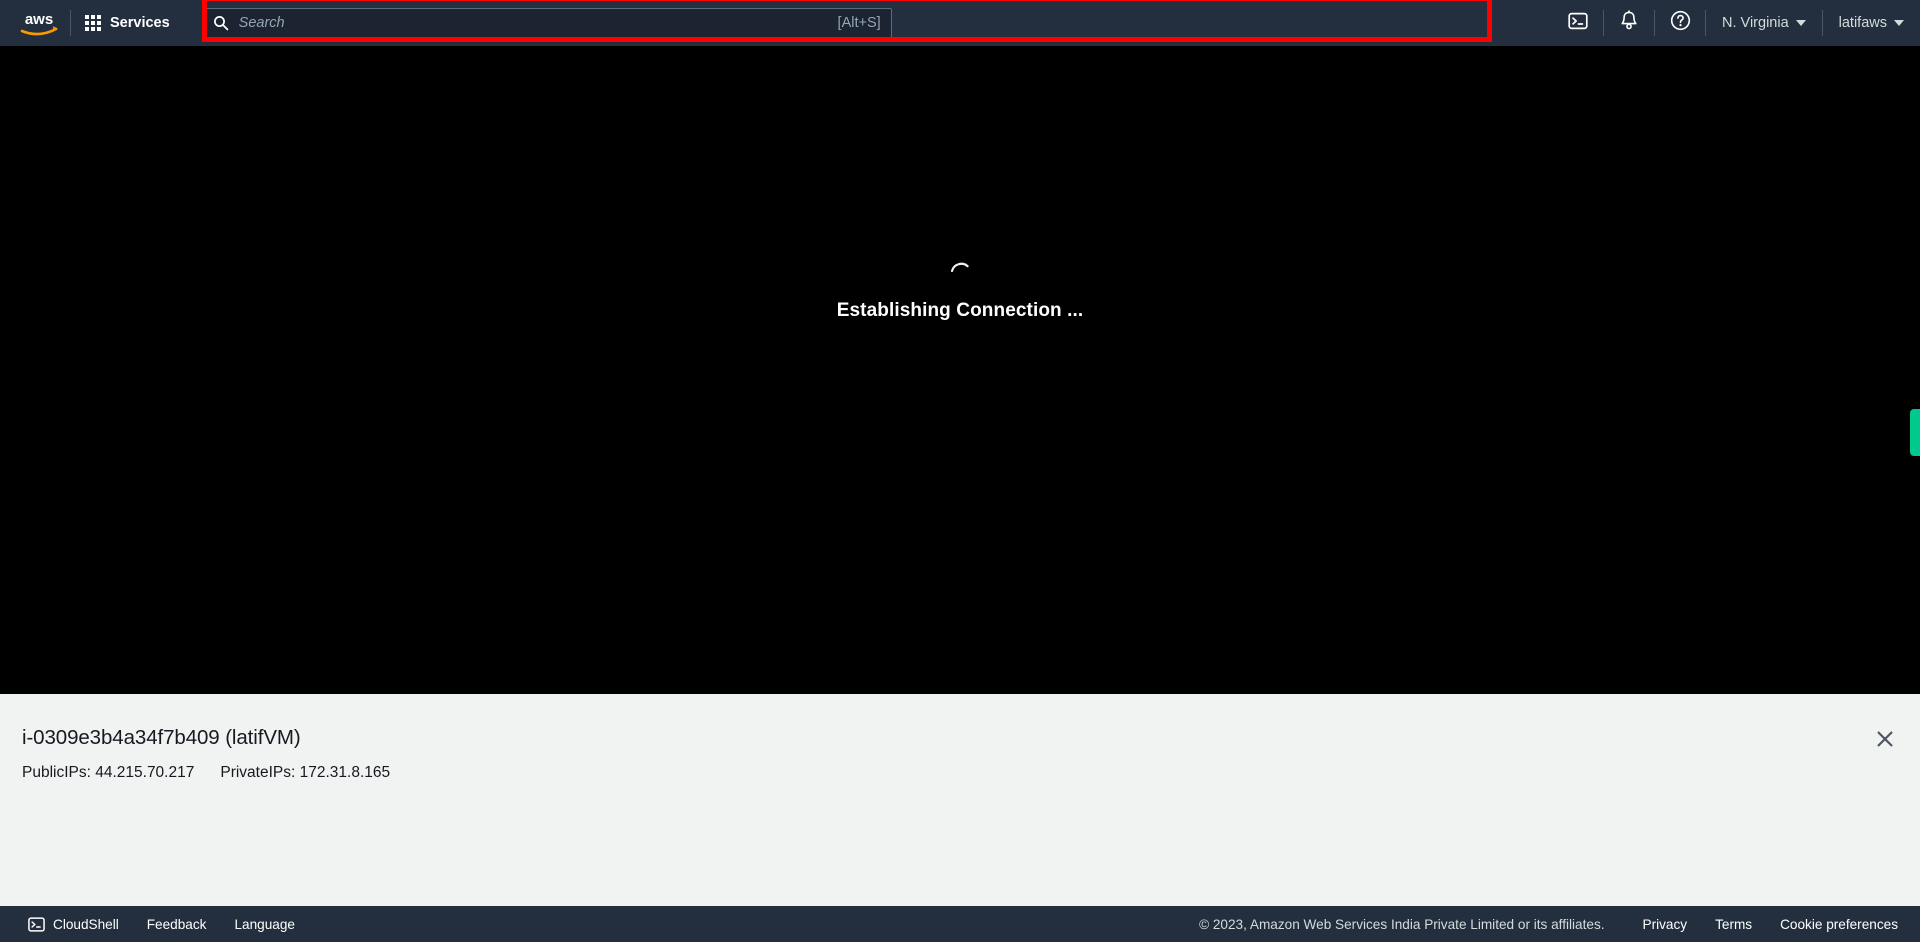  Describe the element at coordinates (86, 924) in the screenshot. I see `footer-cloudshell-label: CloudShell` at that location.